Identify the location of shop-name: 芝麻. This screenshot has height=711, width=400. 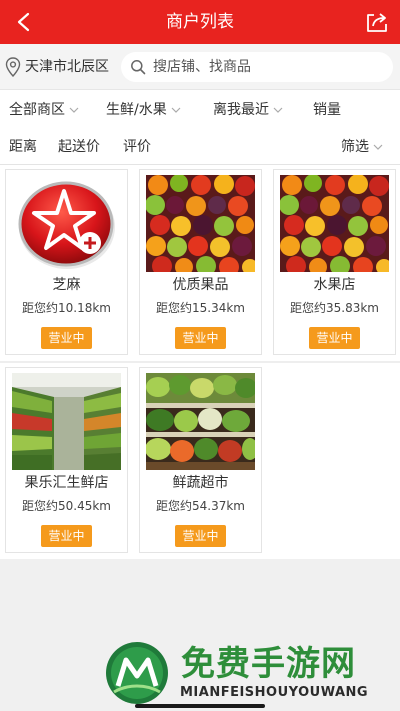
(66, 285).